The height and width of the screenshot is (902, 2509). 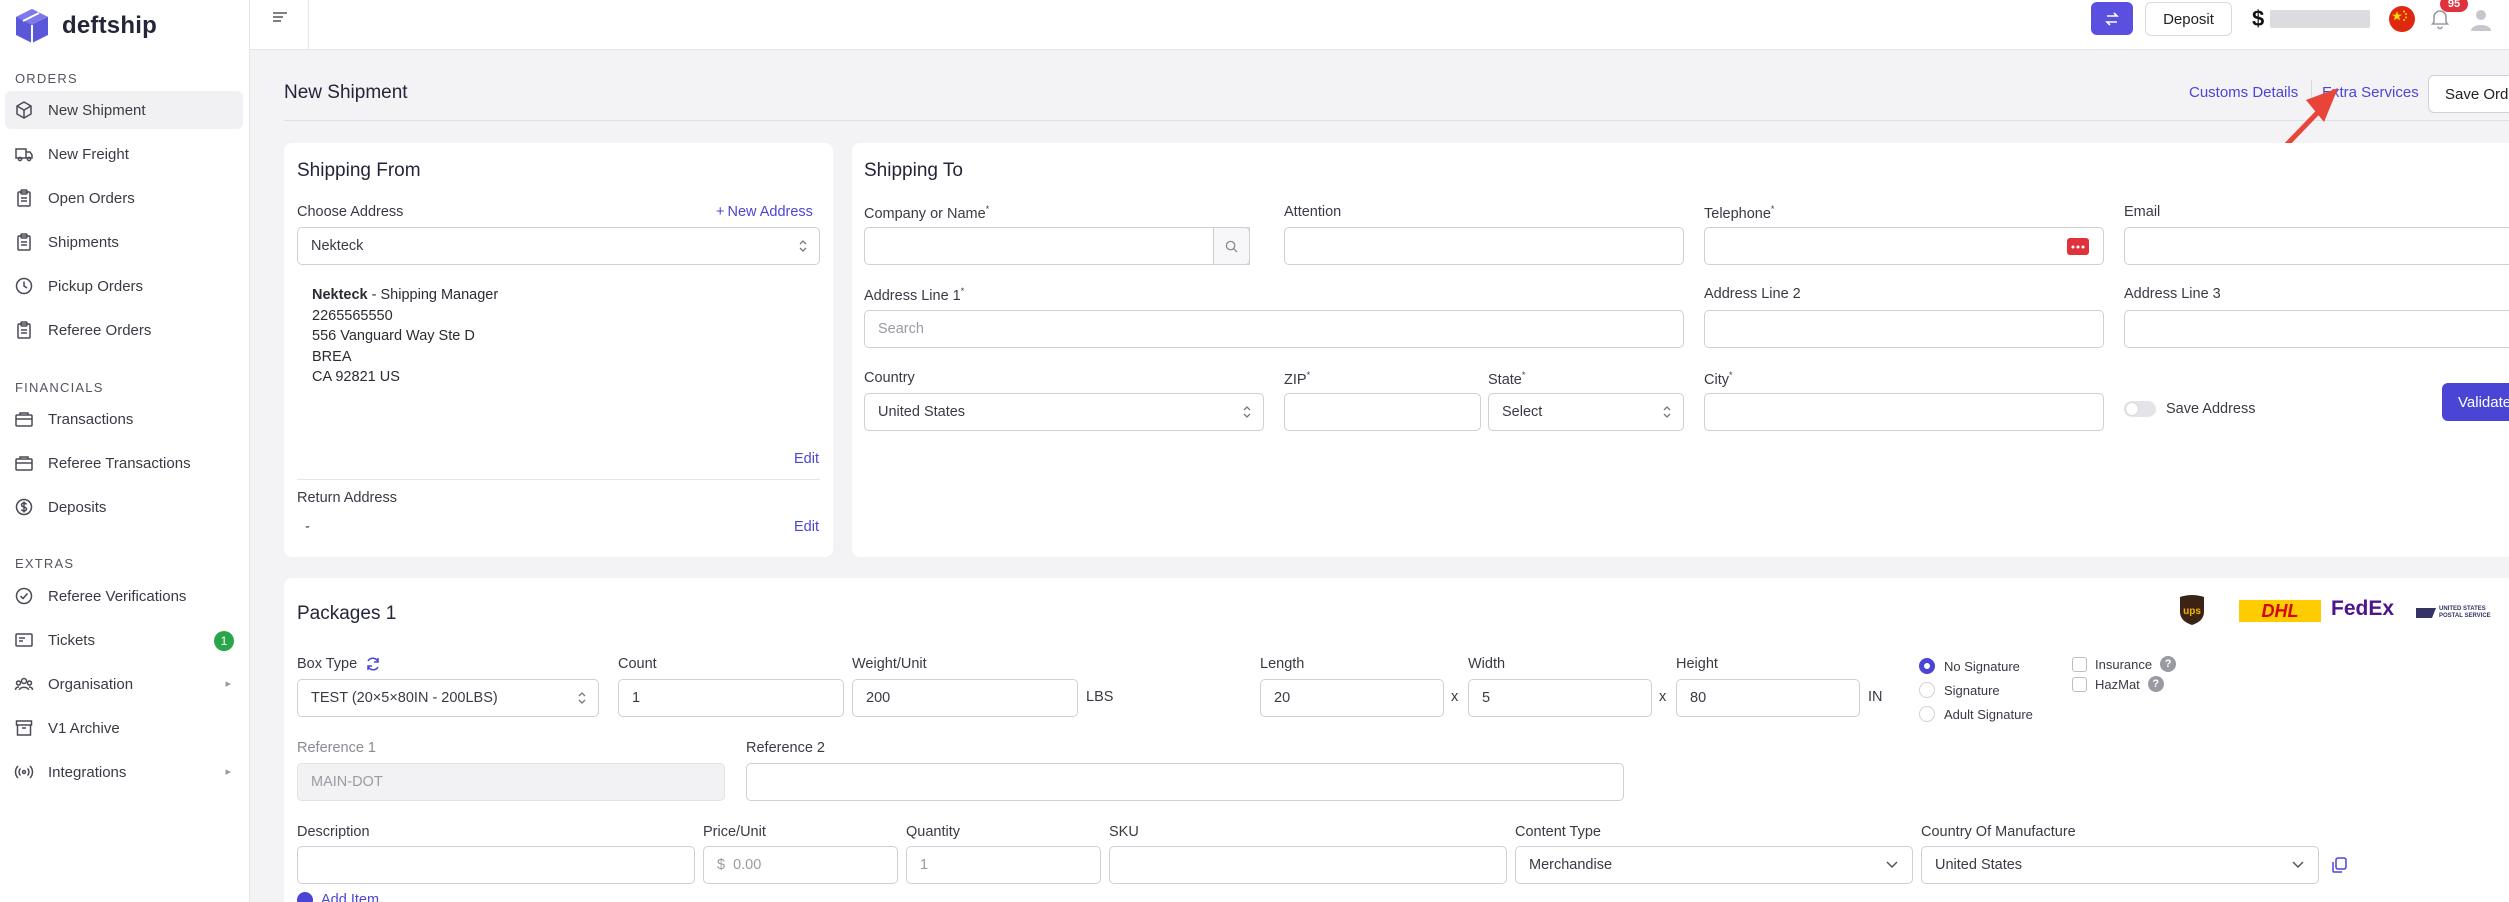 I want to click on sidebar-item-label: Open Orders, so click(x=91, y=198).